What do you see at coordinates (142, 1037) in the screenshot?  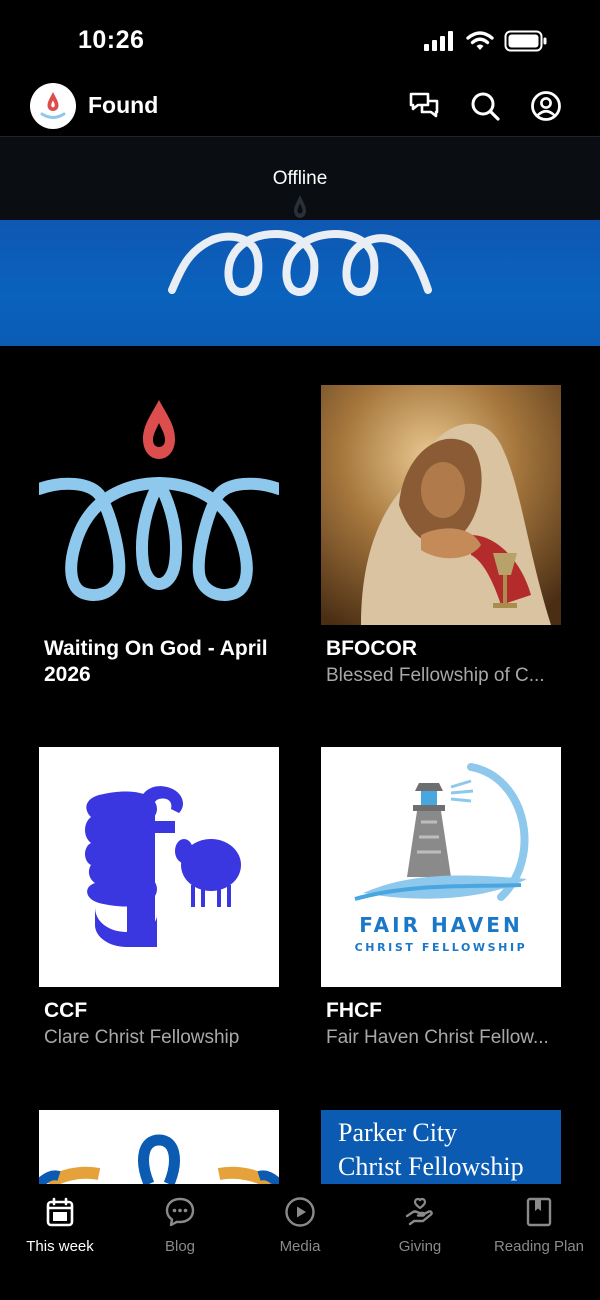 I see `card-subtitle: Clare Christ Fellowship` at bounding box center [142, 1037].